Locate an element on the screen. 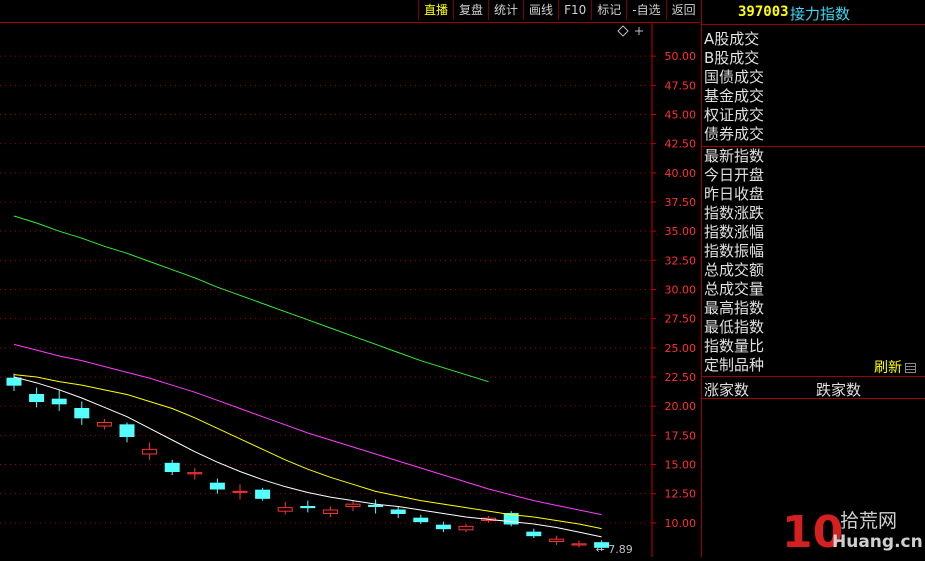  toolbar-btn-2: 统计 is located at coordinates (505, 10).